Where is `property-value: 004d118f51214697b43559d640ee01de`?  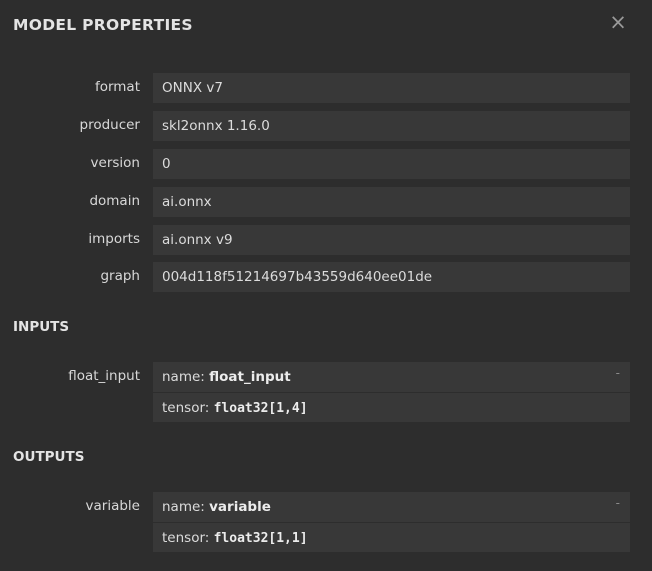
property-value: 004d118f51214697b43559d640ee01de is located at coordinates (297, 277).